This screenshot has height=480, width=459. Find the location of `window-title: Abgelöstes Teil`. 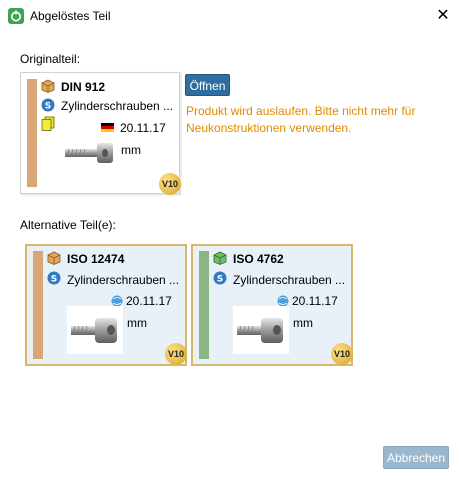

window-title: Abgelöstes Teil is located at coordinates (70, 16).